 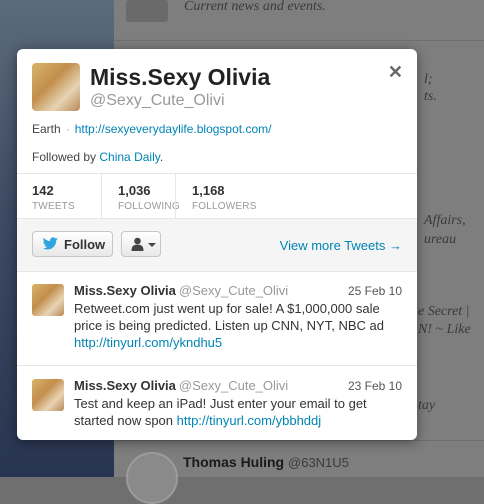 I want to click on stat-label: FOLLOWERS, so click(x=224, y=206).